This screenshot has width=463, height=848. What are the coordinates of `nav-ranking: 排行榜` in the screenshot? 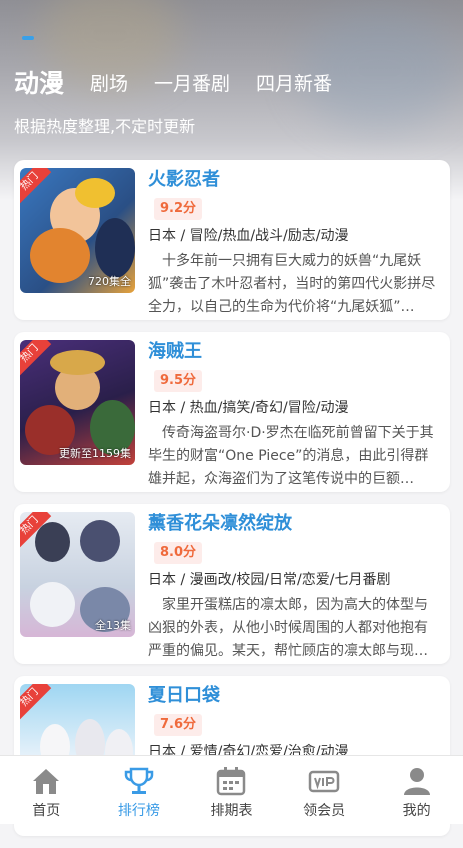 It's located at (139, 790).